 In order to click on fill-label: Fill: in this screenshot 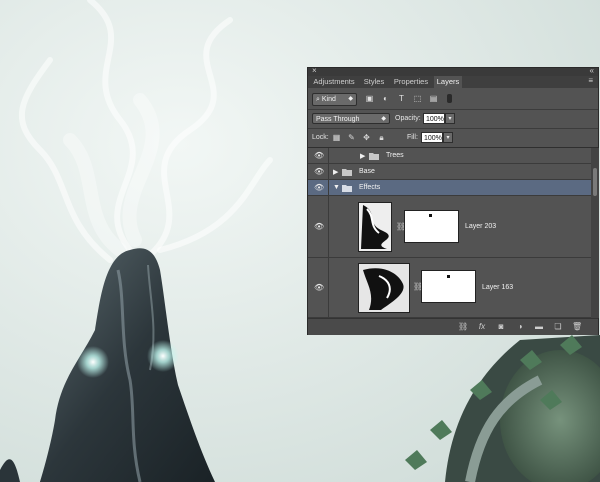, I will do `click(412, 137)`.